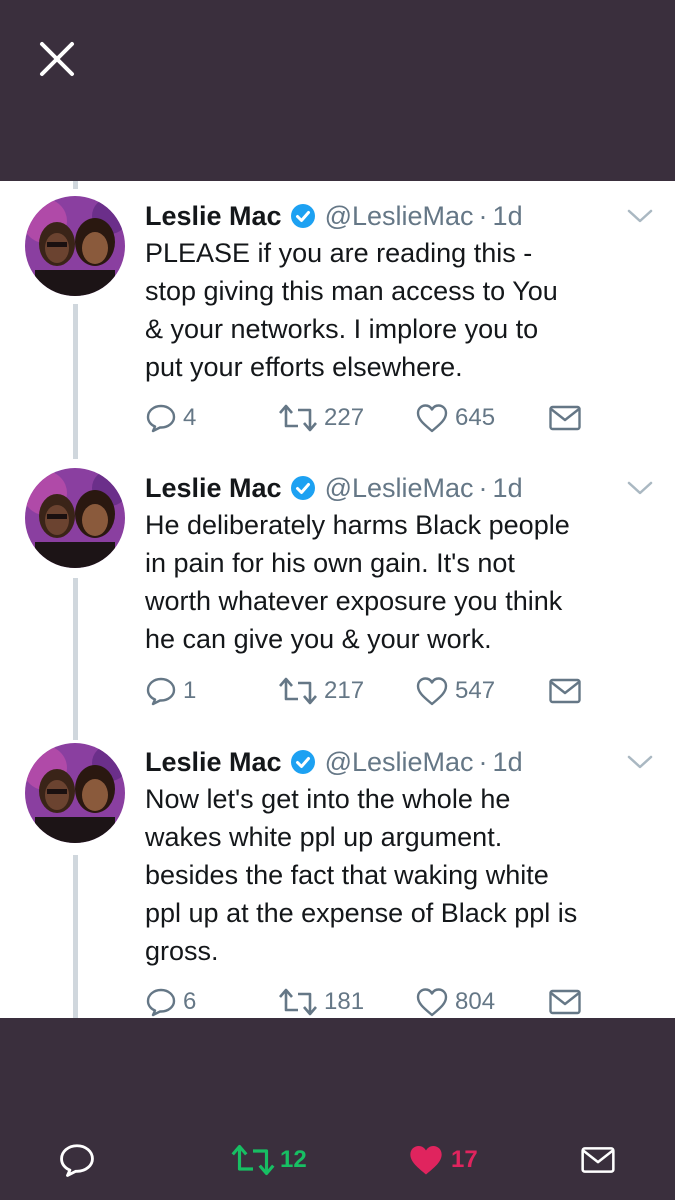 The width and height of the screenshot is (675, 1200). Describe the element at coordinates (344, 690) in the screenshot. I see `retweet-count: 217` at that location.